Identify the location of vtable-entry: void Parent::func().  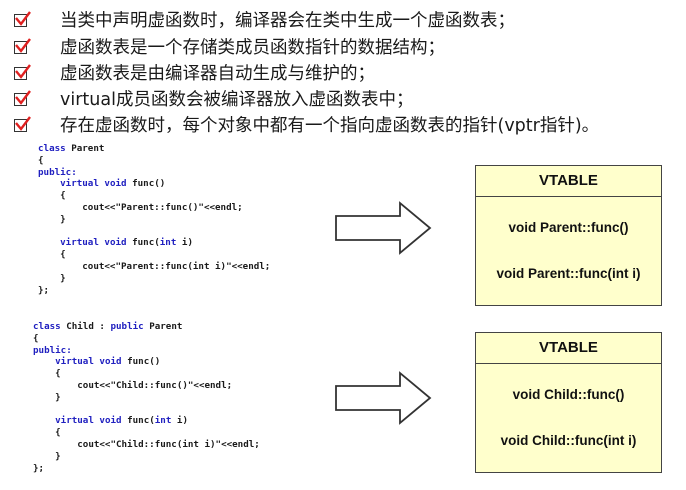
(568, 227).